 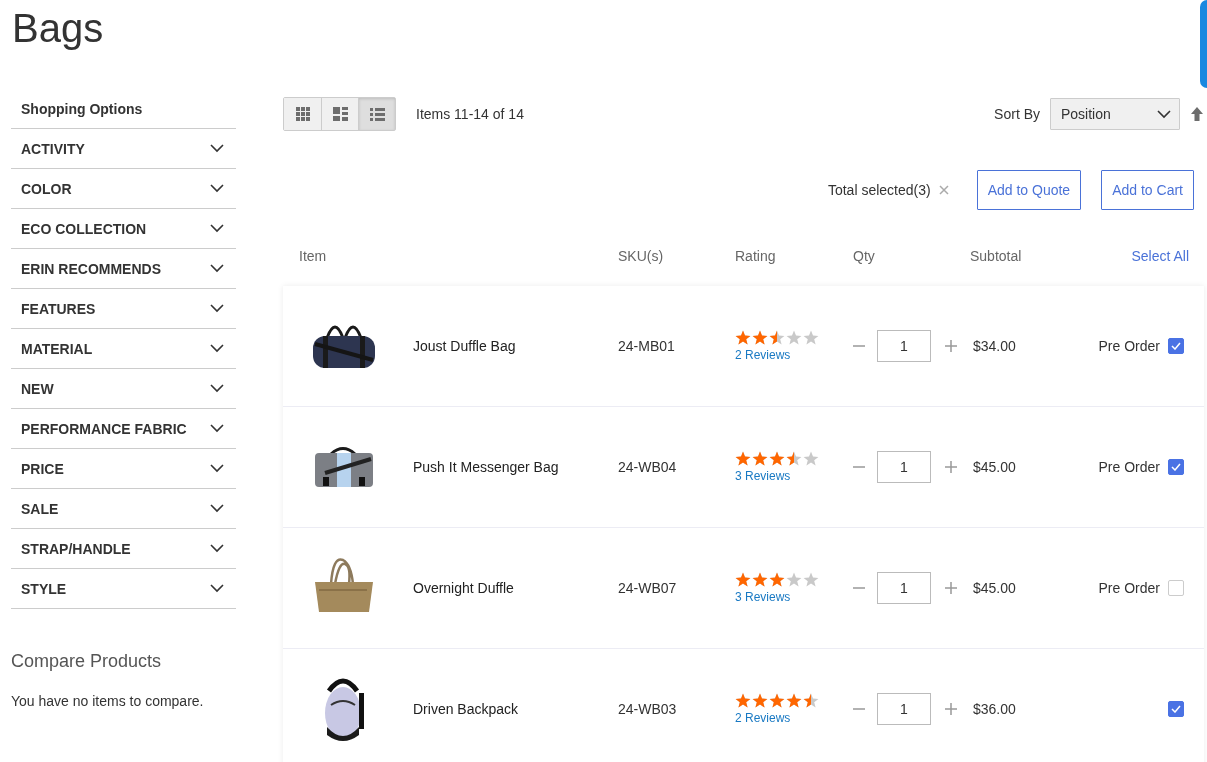 What do you see at coordinates (1029, 190) in the screenshot?
I see `action-button: Add to Quote` at bounding box center [1029, 190].